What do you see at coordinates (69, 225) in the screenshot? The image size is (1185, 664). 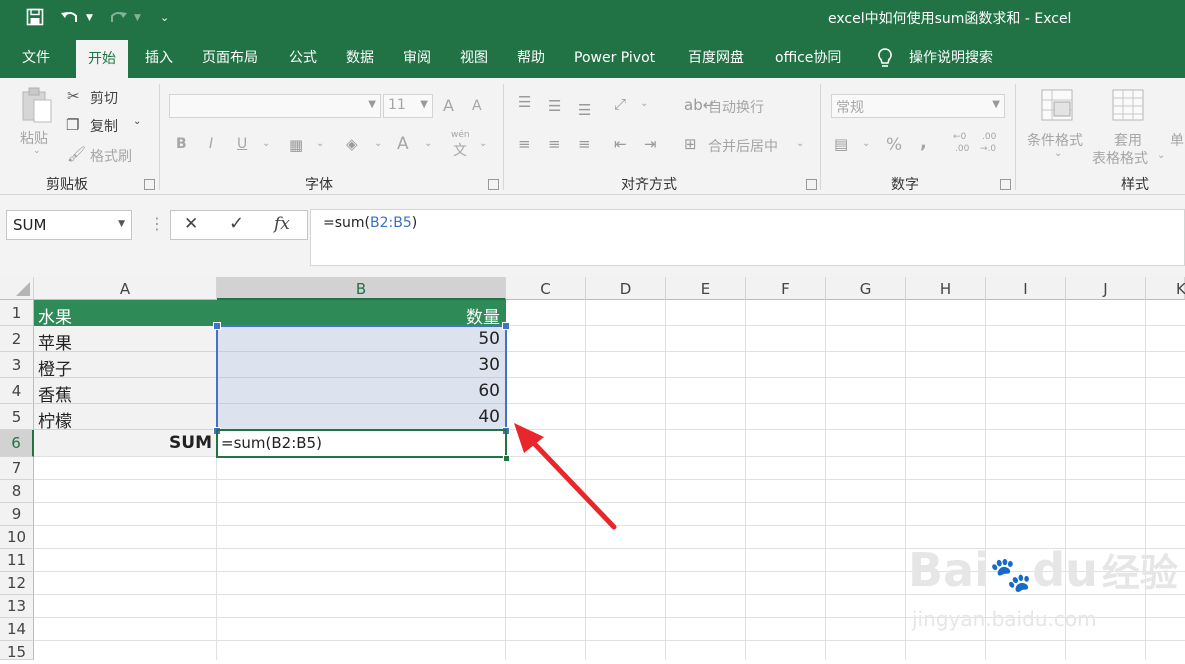 I see `name-box: SUM ▼` at bounding box center [69, 225].